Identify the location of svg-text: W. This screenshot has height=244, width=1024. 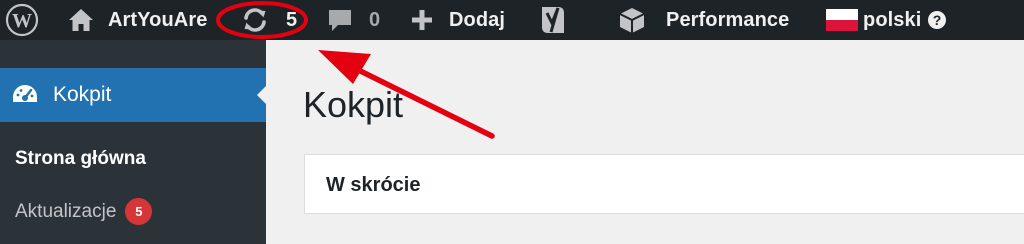
(22, 21).